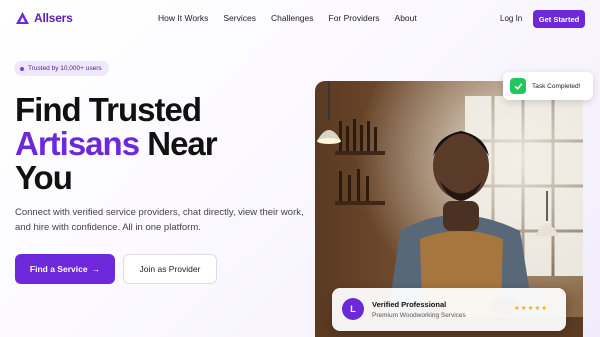 Image resolution: width=600 pixels, height=337 pixels. What do you see at coordinates (559, 19) in the screenshot?
I see `get-started-button: Get Started` at bounding box center [559, 19].